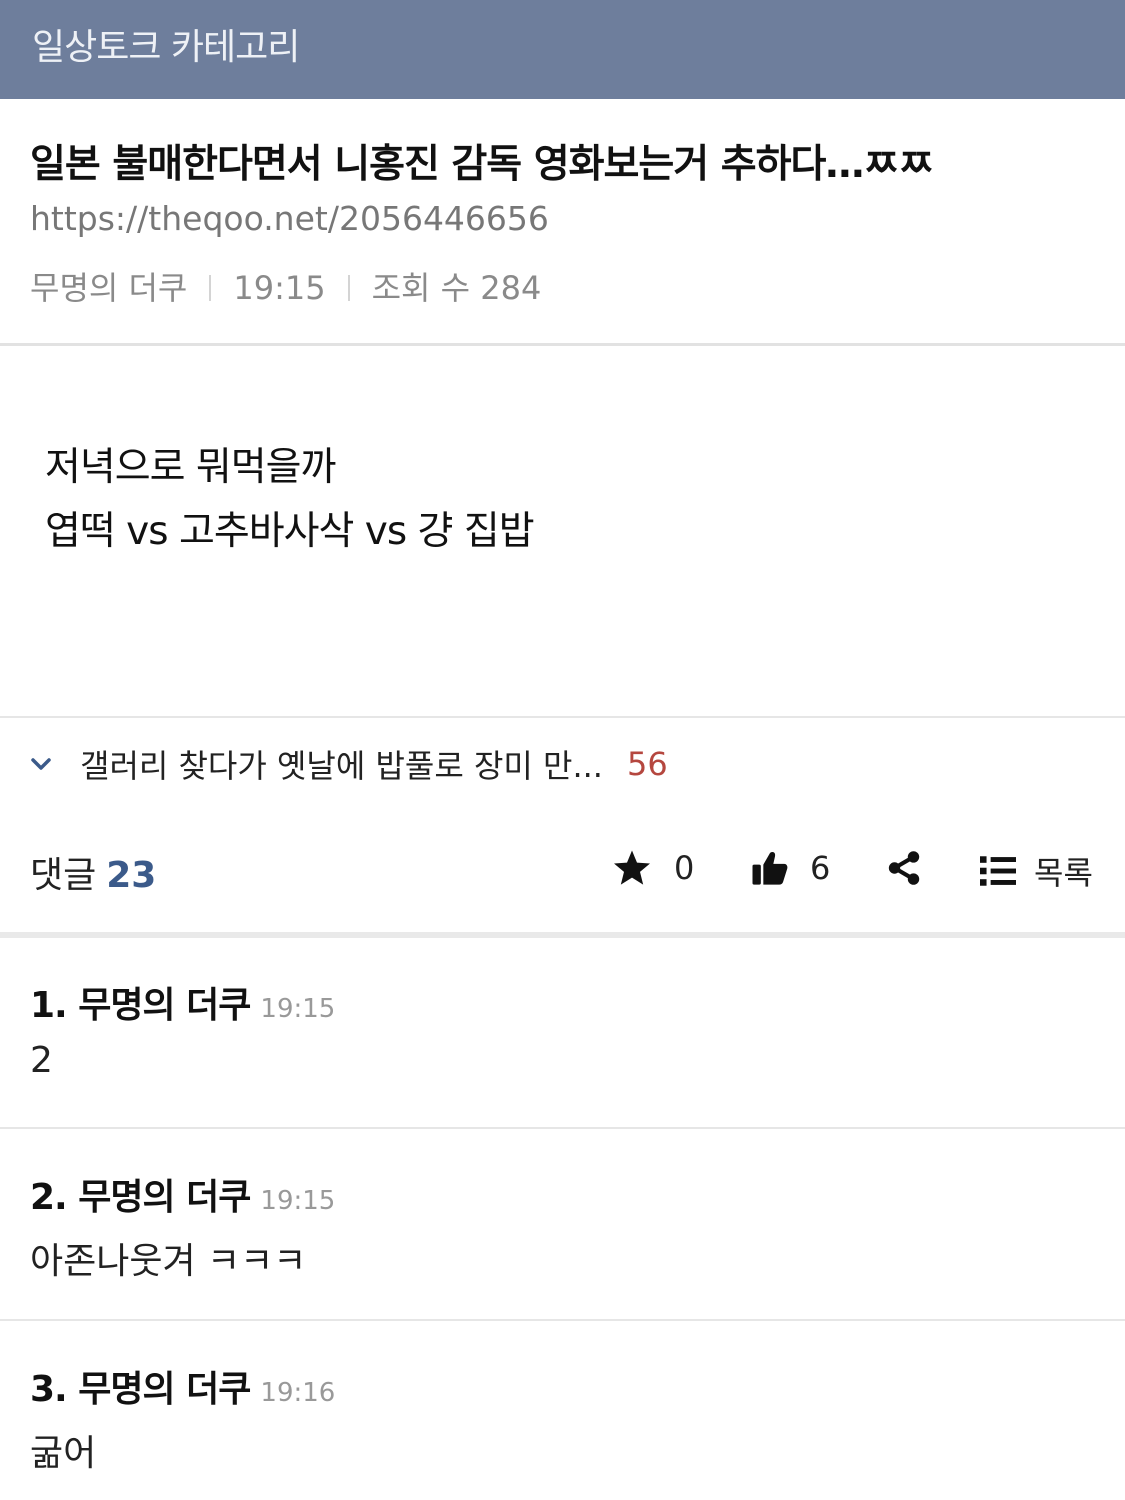  I want to click on list-button: 목록, so click(1035, 871).